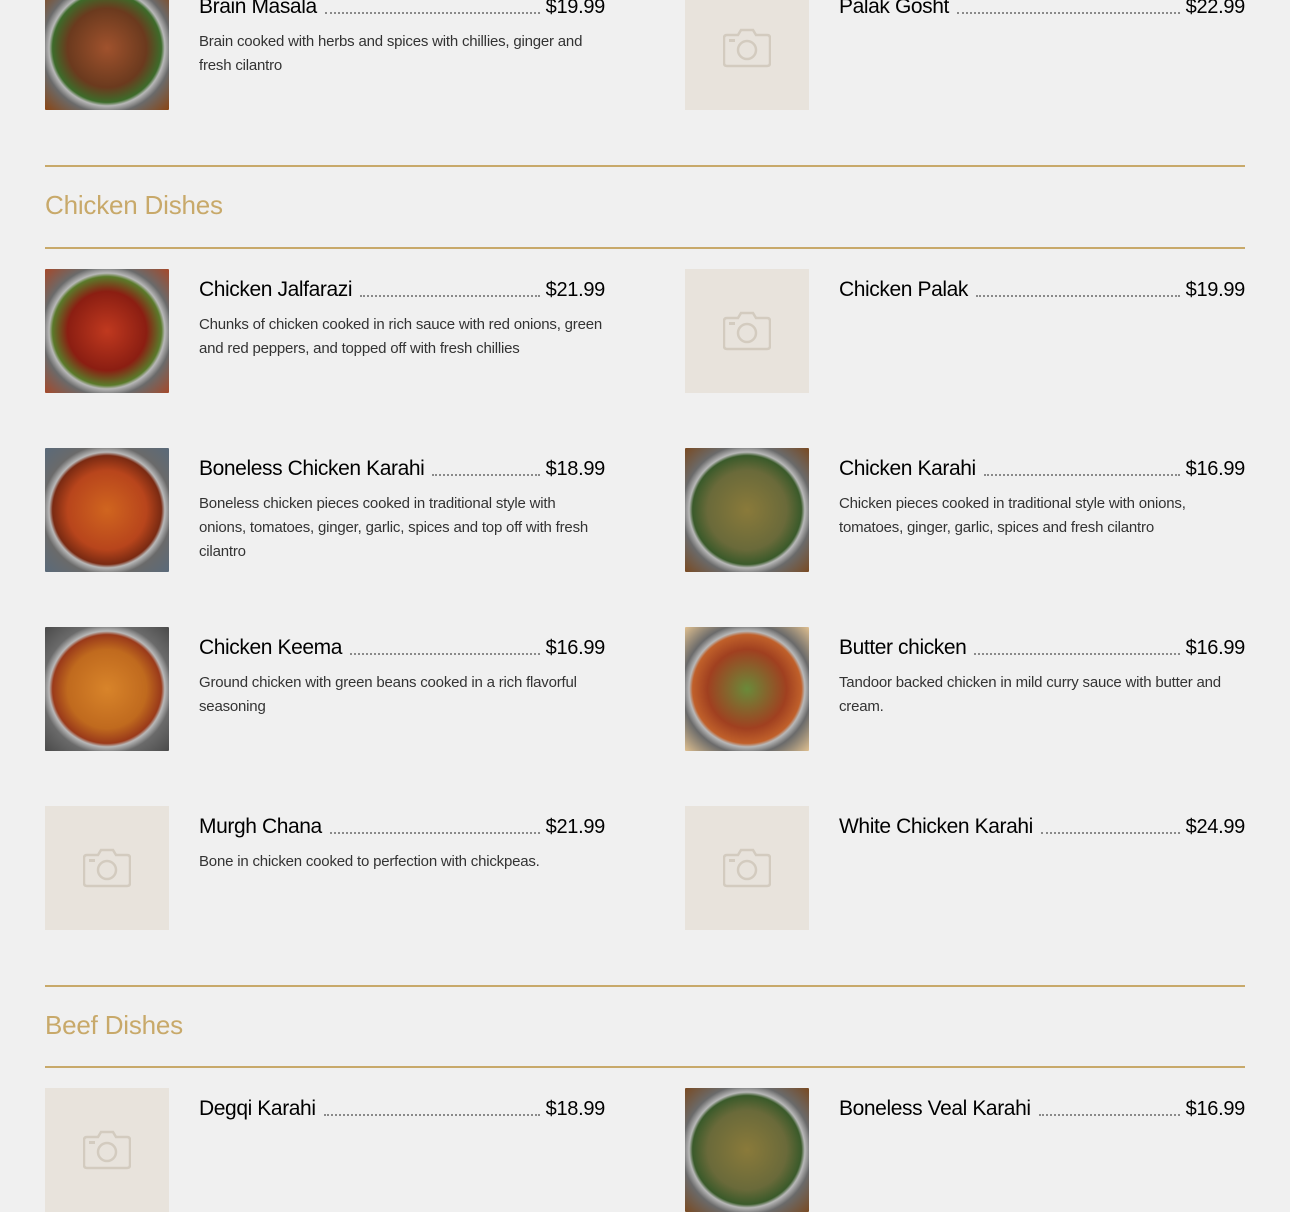  Describe the element at coordinates (907, 468) in the screenshot. I see `item-name: Chicken Karahi` at that location.